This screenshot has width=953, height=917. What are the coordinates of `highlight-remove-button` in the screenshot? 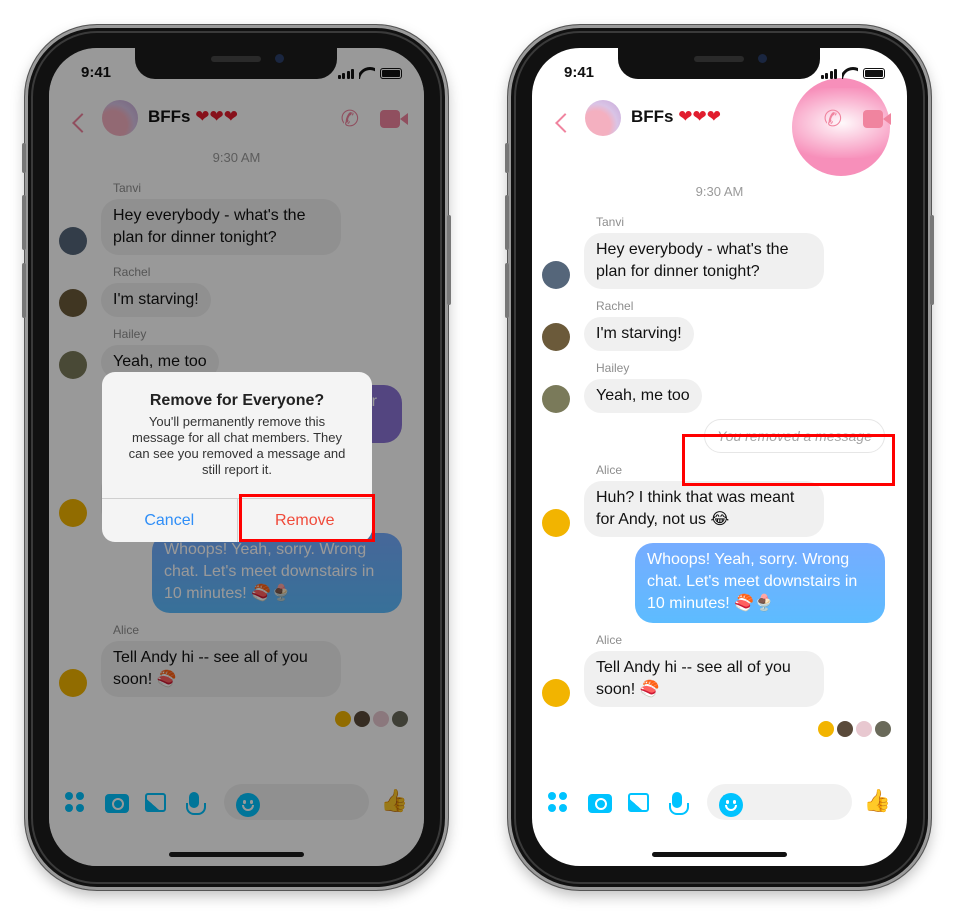 It's located at (307, 518).